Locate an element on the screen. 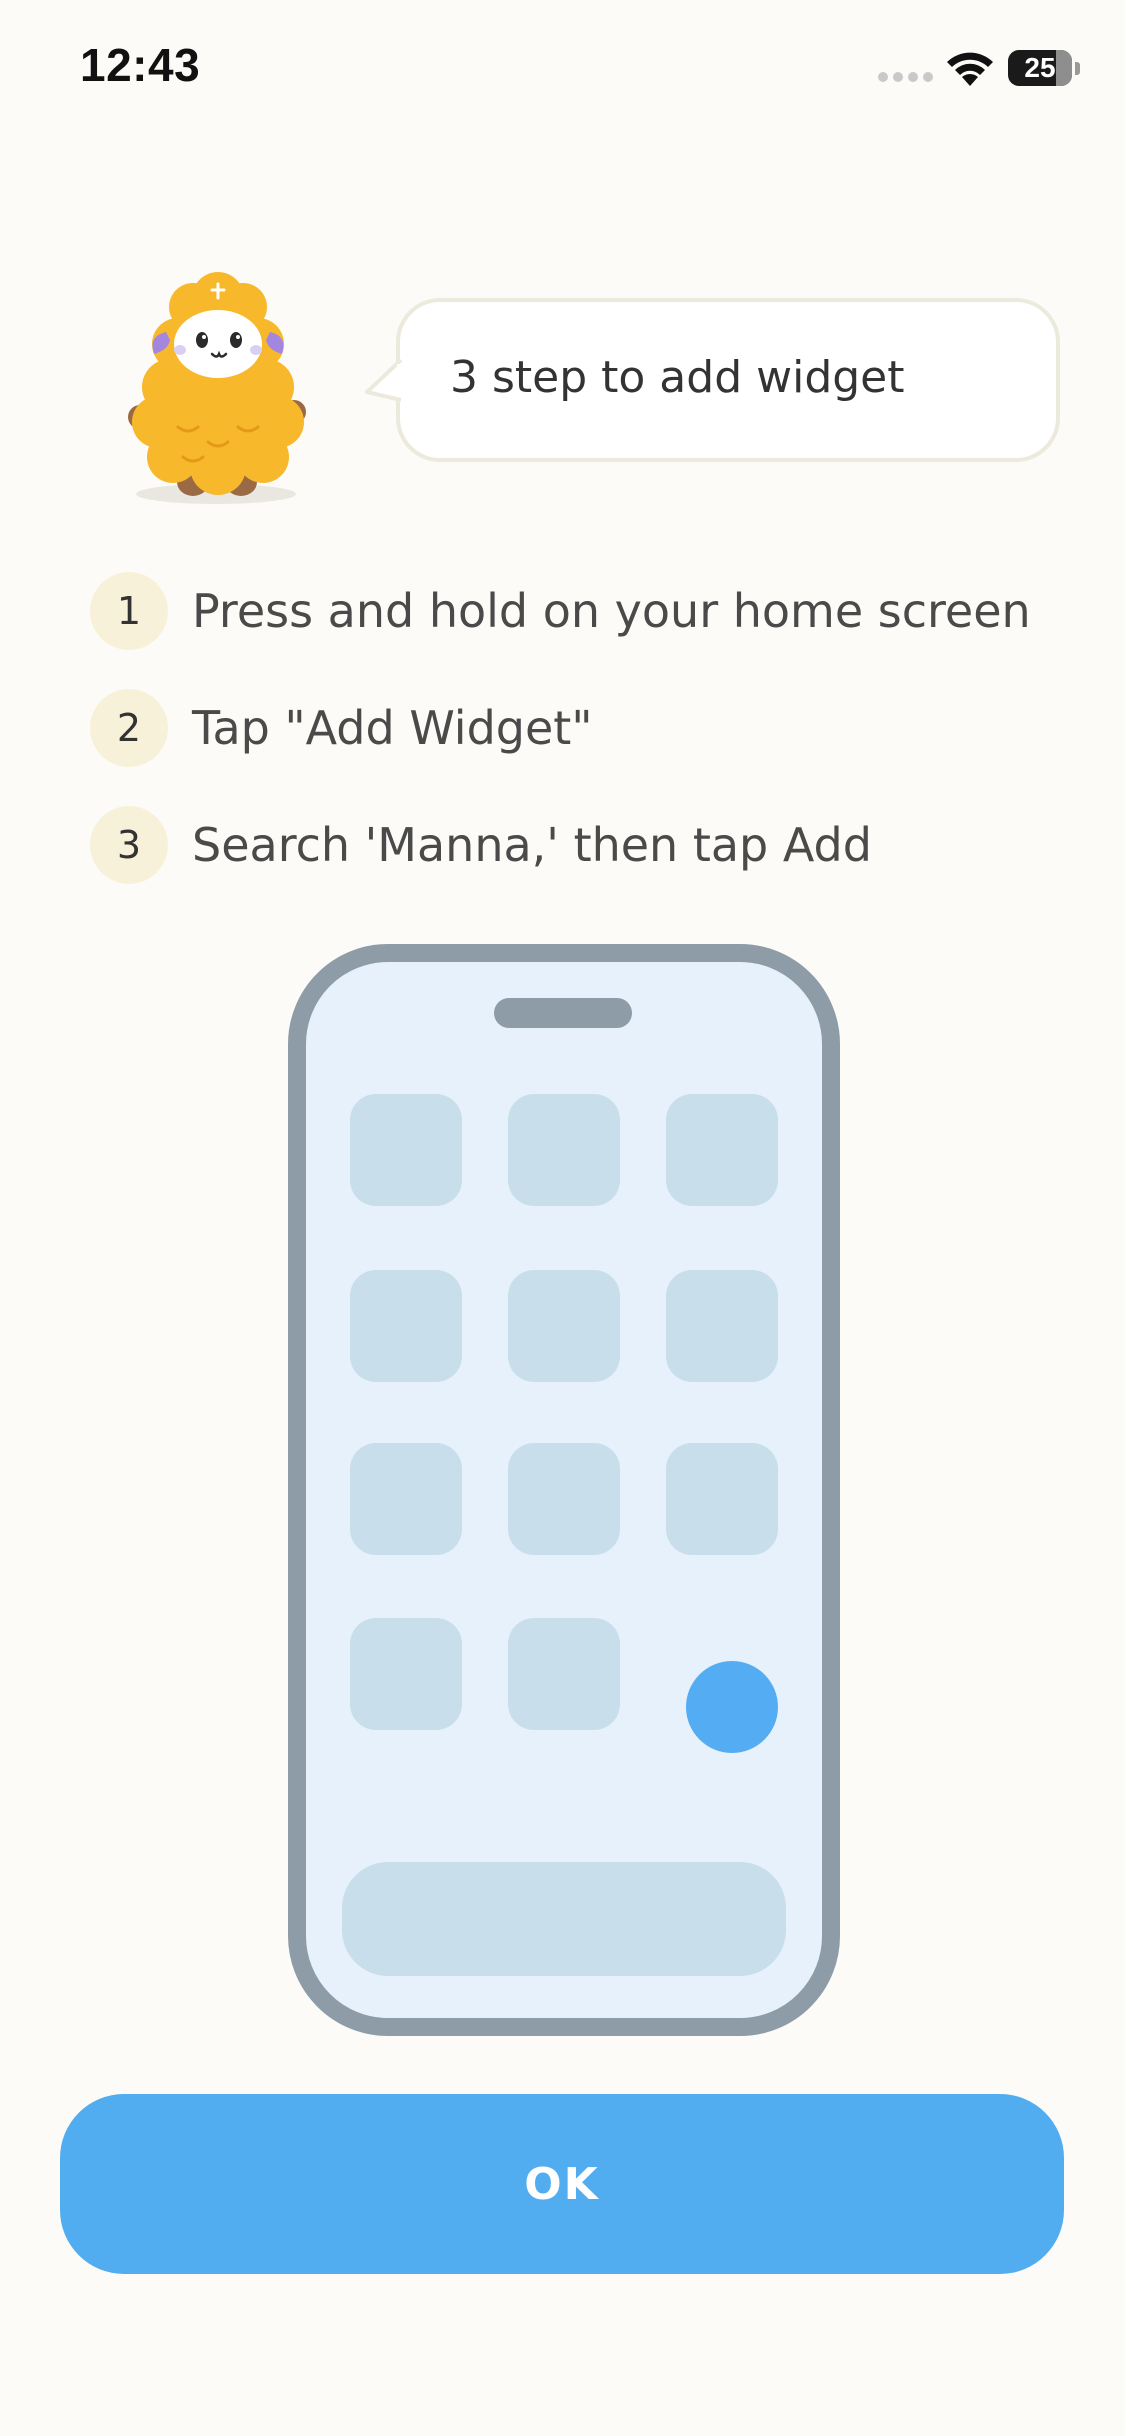 The height and width of the screenshot is (2436, 1125). cellular-signal-icon is located at coordinates (906, 78).